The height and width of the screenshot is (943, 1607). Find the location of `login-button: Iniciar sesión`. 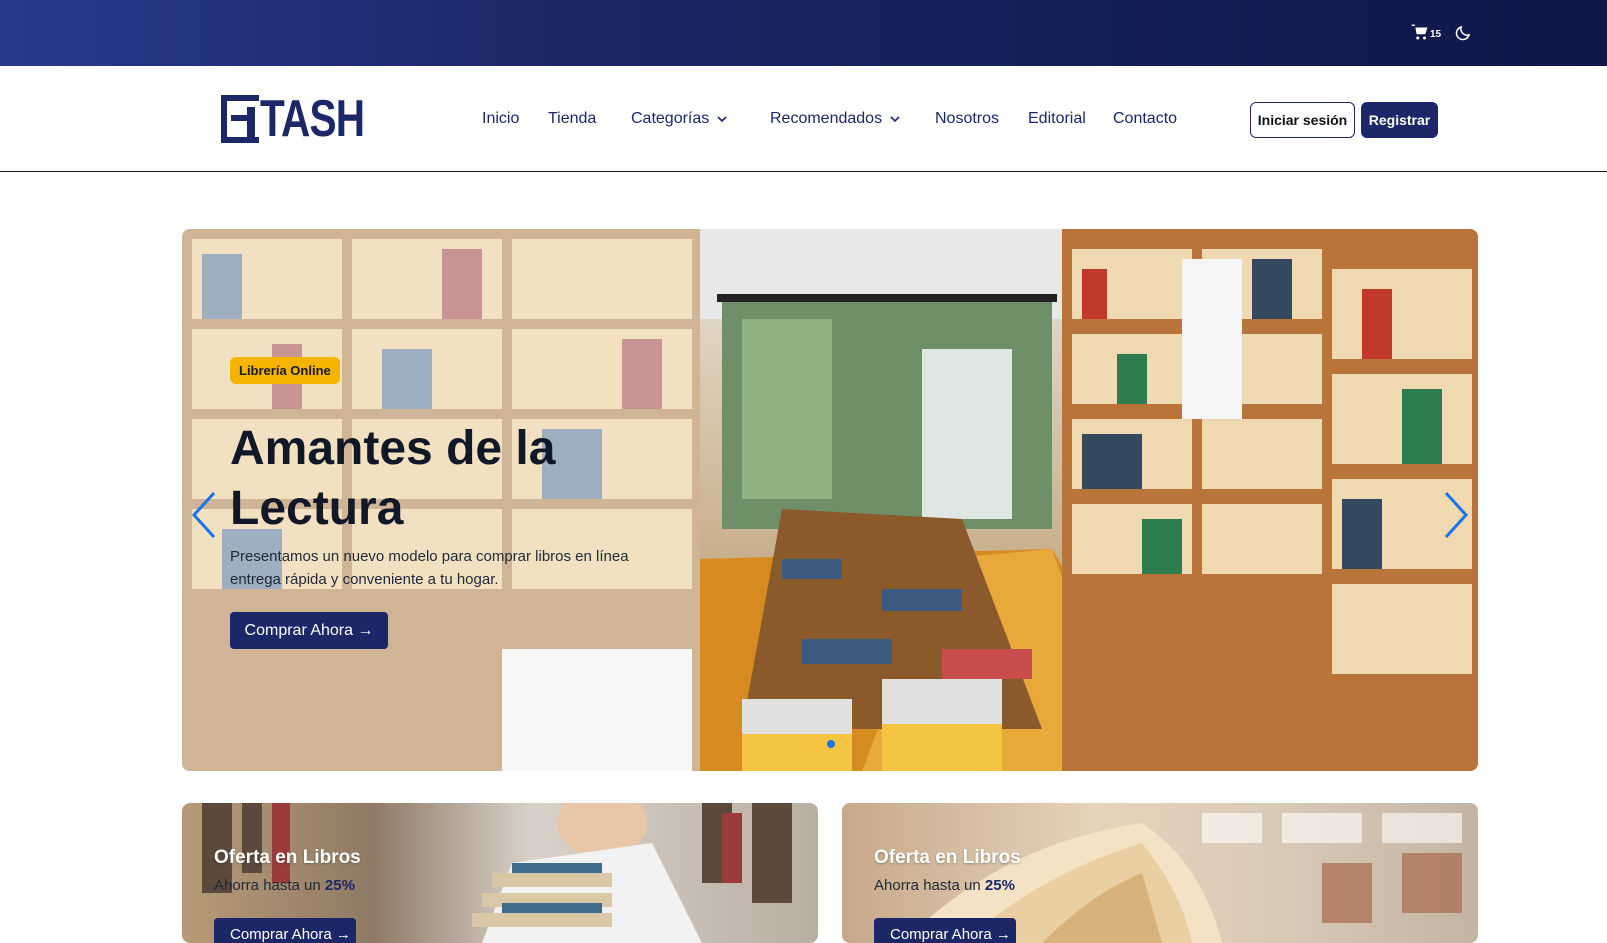

login-button: Iniciar sesión is located at coordinates (1302, 120).